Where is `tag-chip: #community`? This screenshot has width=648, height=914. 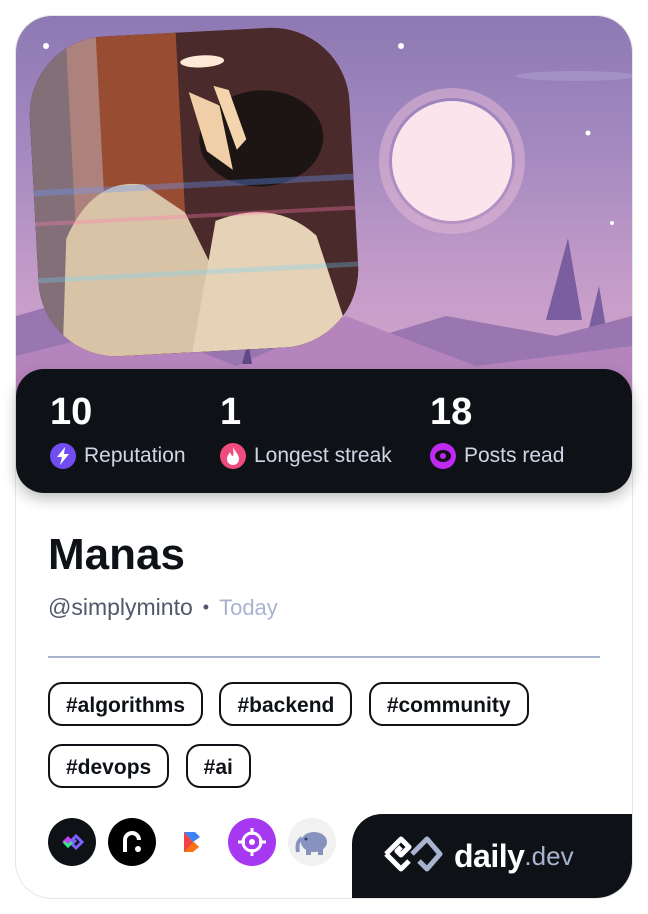
tag-chip: #community is located at coordinates (448, 704).